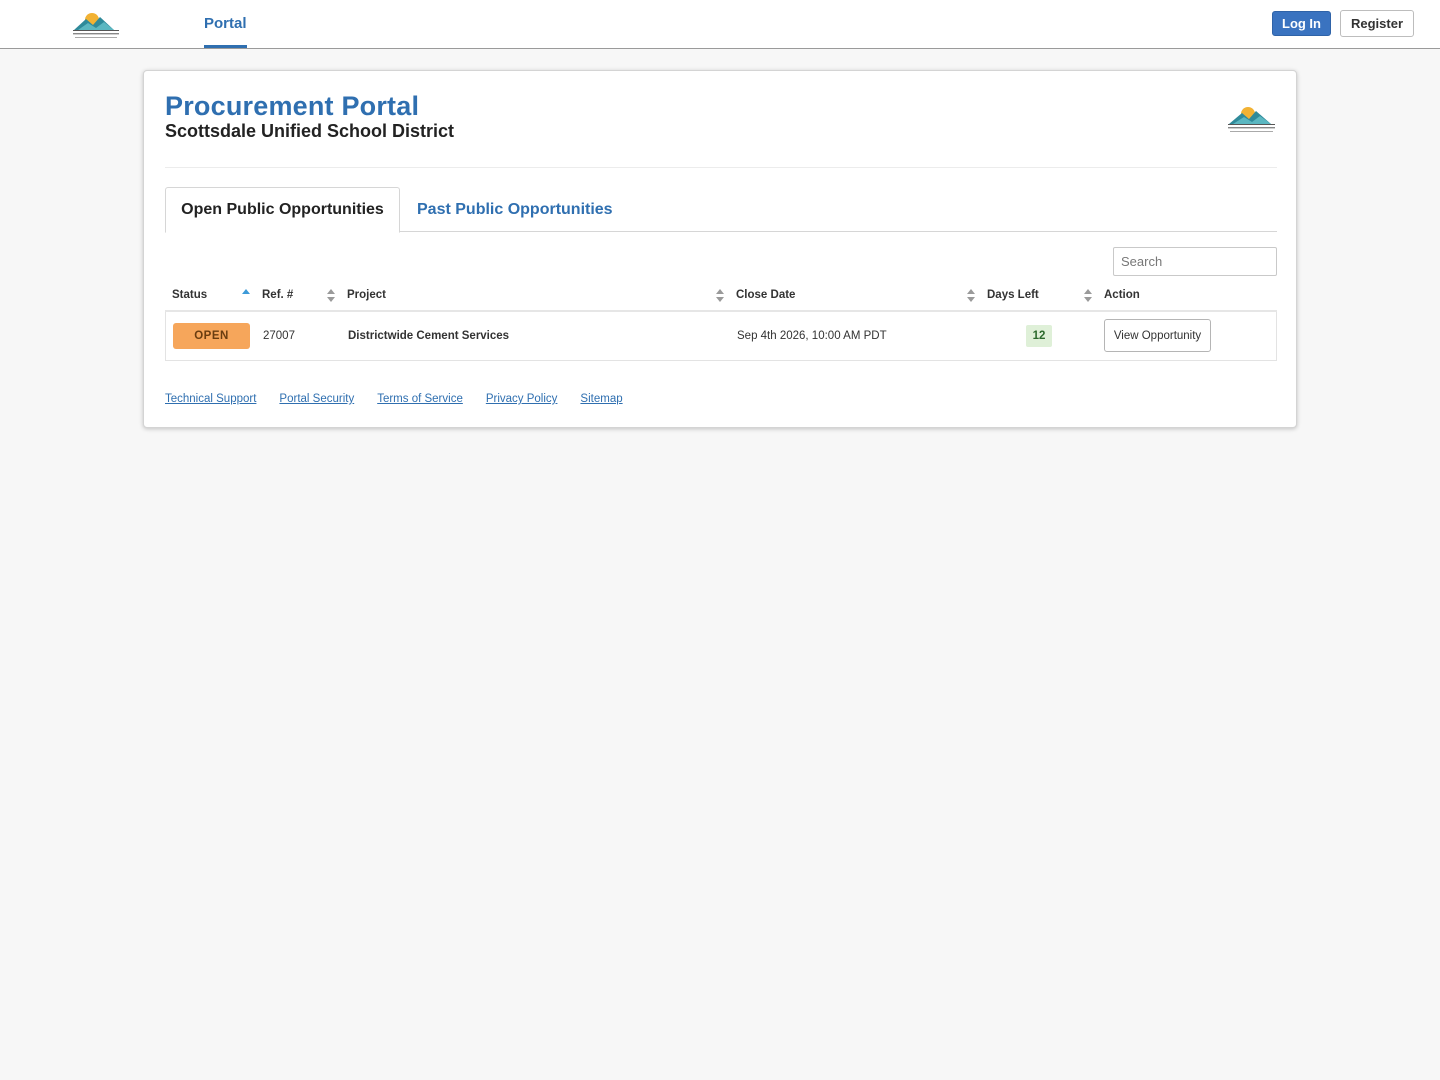  What do you see at coordinates (277, 296) in the screenshot?
I see `column-header-ref: Ref. #` at bounding box center [277, 296].